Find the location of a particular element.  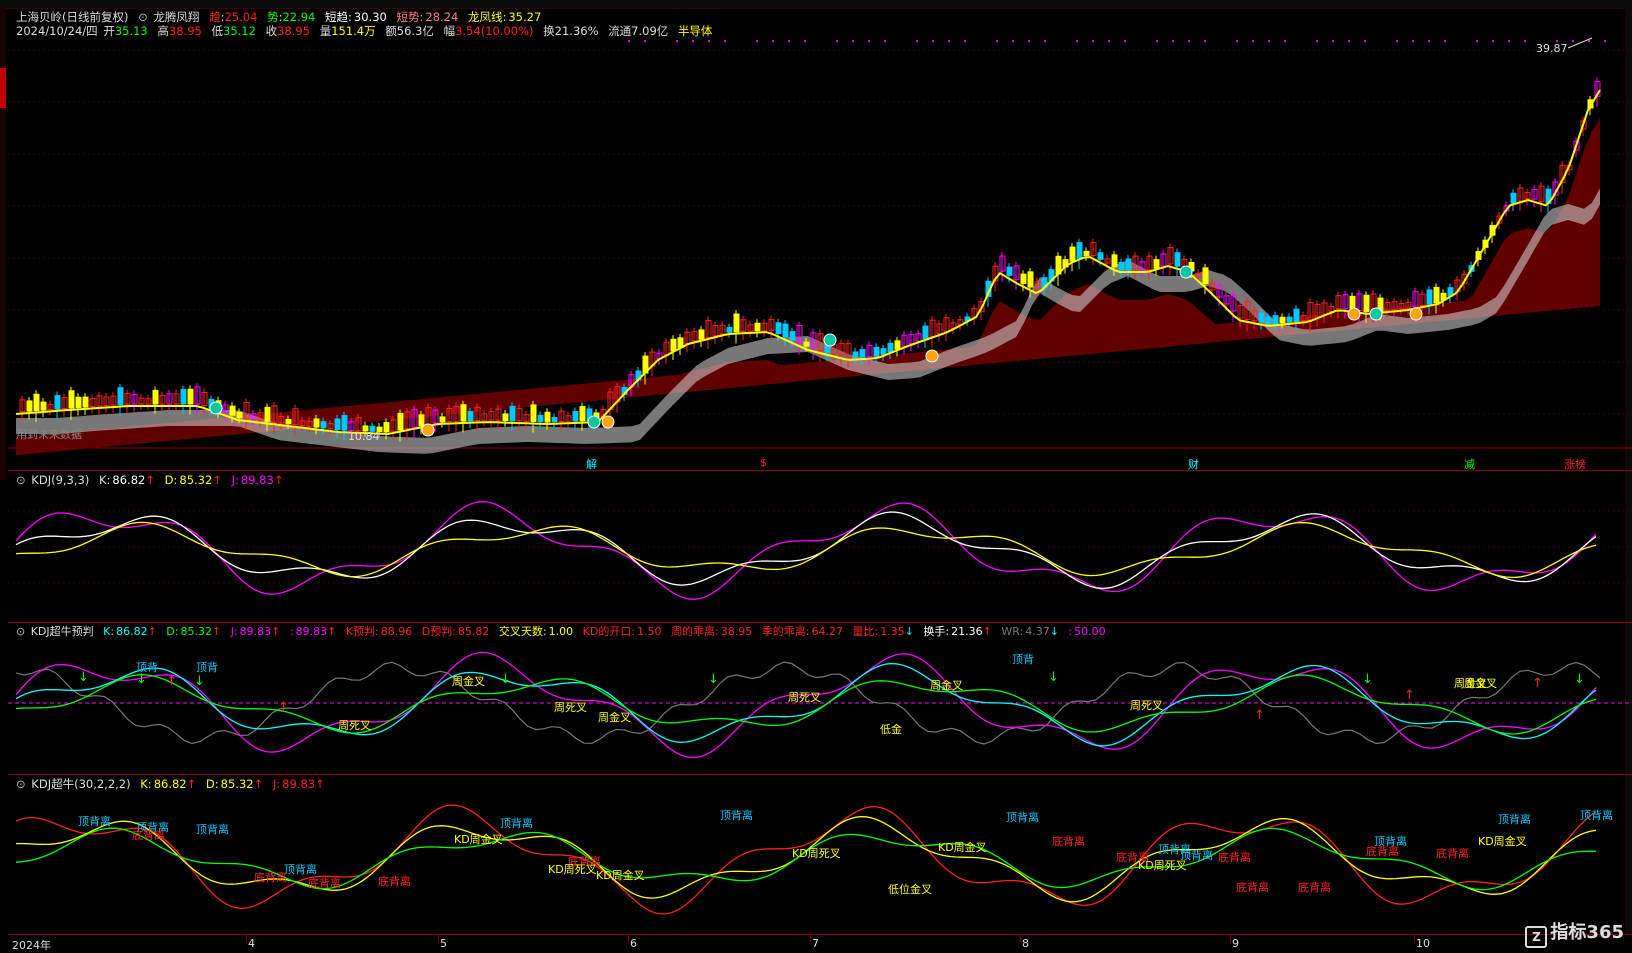

kdjp-dp-value: 85.82 is located at coordinates (473, 631).